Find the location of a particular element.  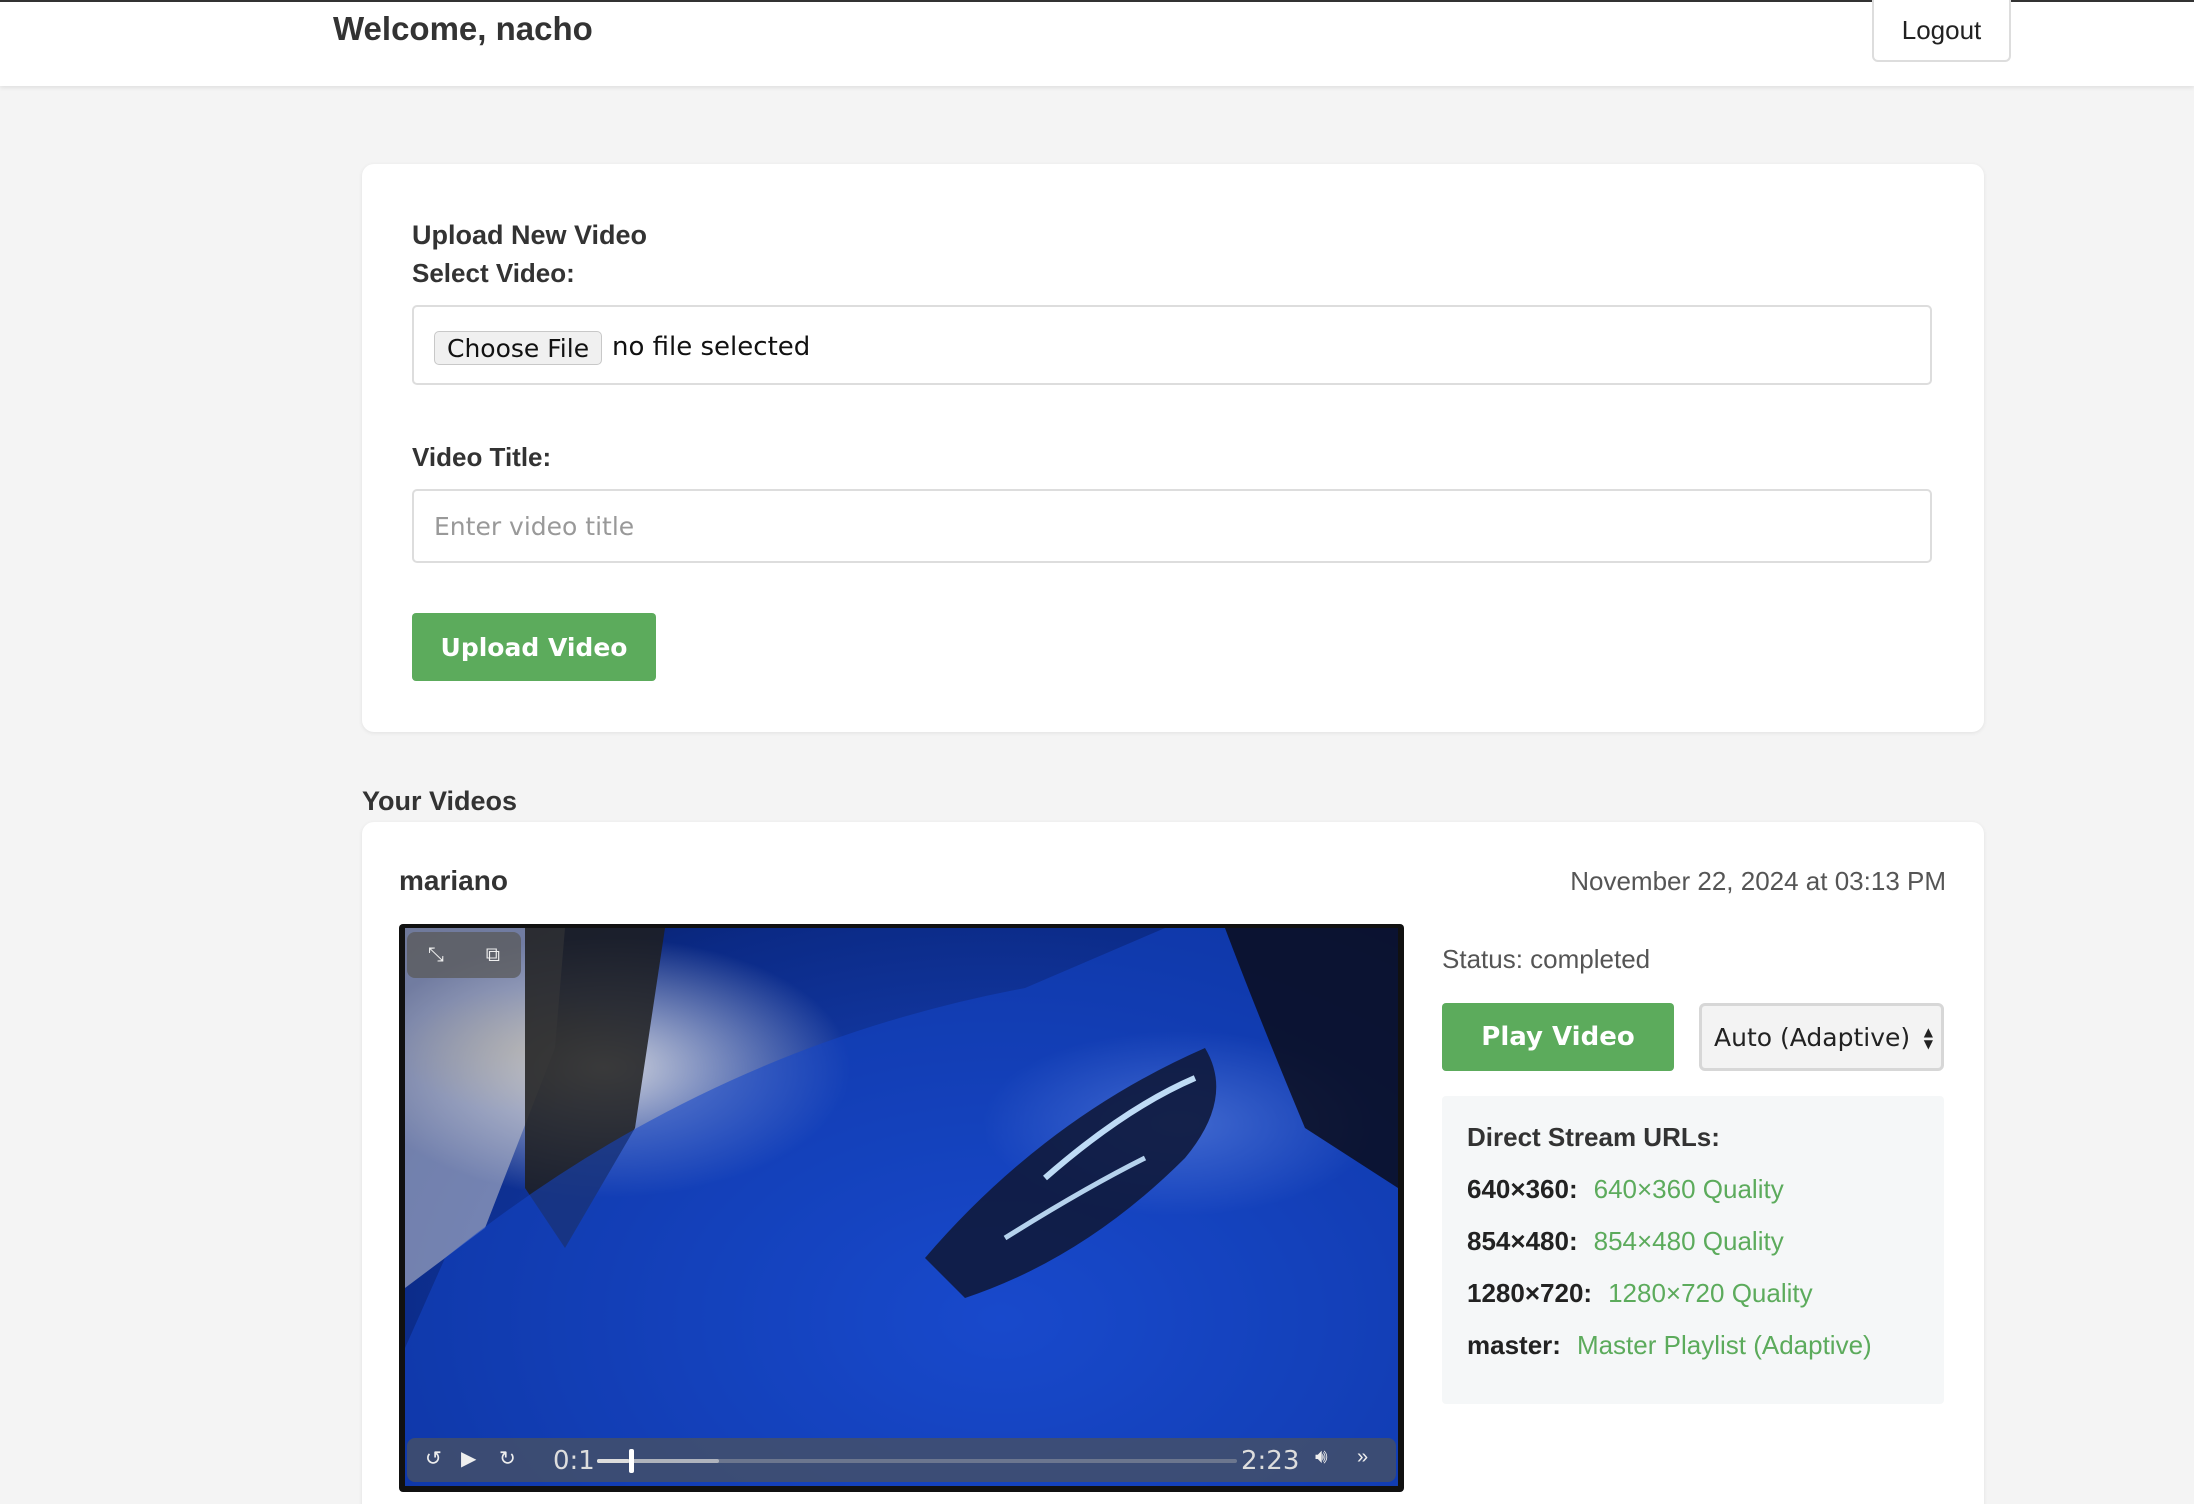

video-title-label: Video Title: is located at coordinates (482, 457).